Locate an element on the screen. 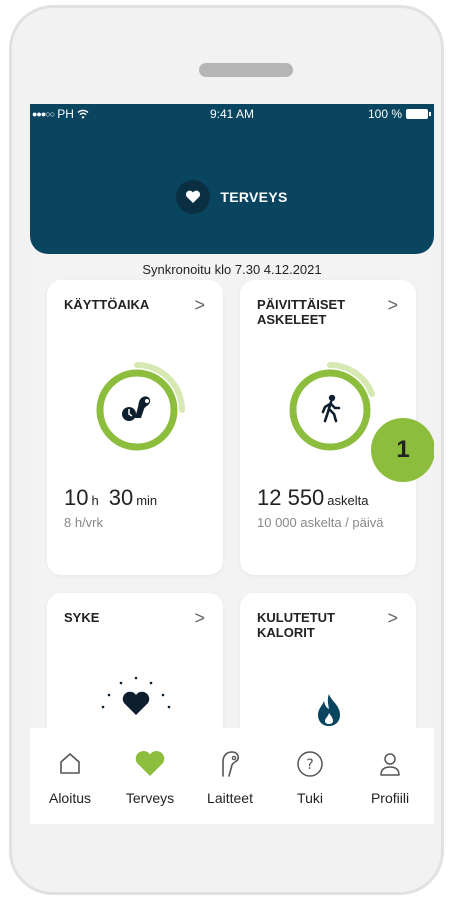  sync-status: Synkronoitu klo 7.30 4.12.2021 is located at coordinates (232, 269).